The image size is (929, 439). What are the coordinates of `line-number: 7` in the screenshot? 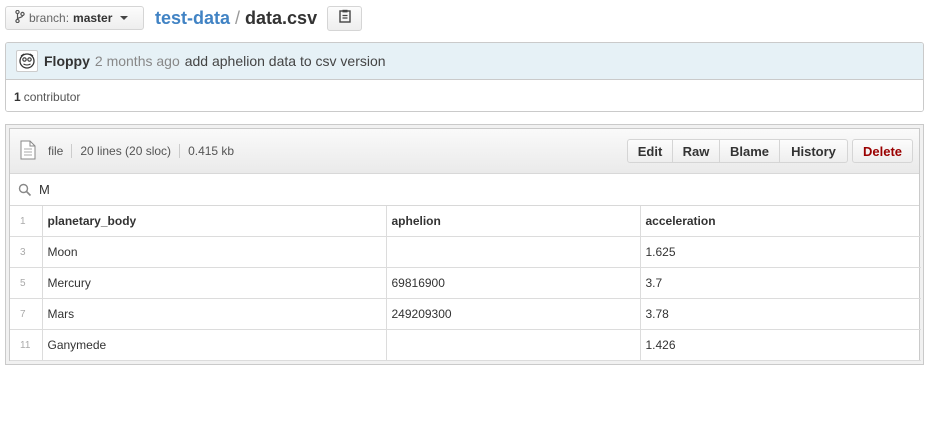 It's located at (26, 314).